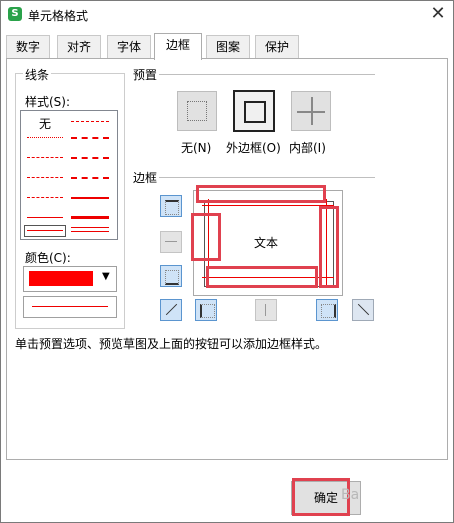  I want to click on preset-outline-label: 外边框(O), so click(253, 148).